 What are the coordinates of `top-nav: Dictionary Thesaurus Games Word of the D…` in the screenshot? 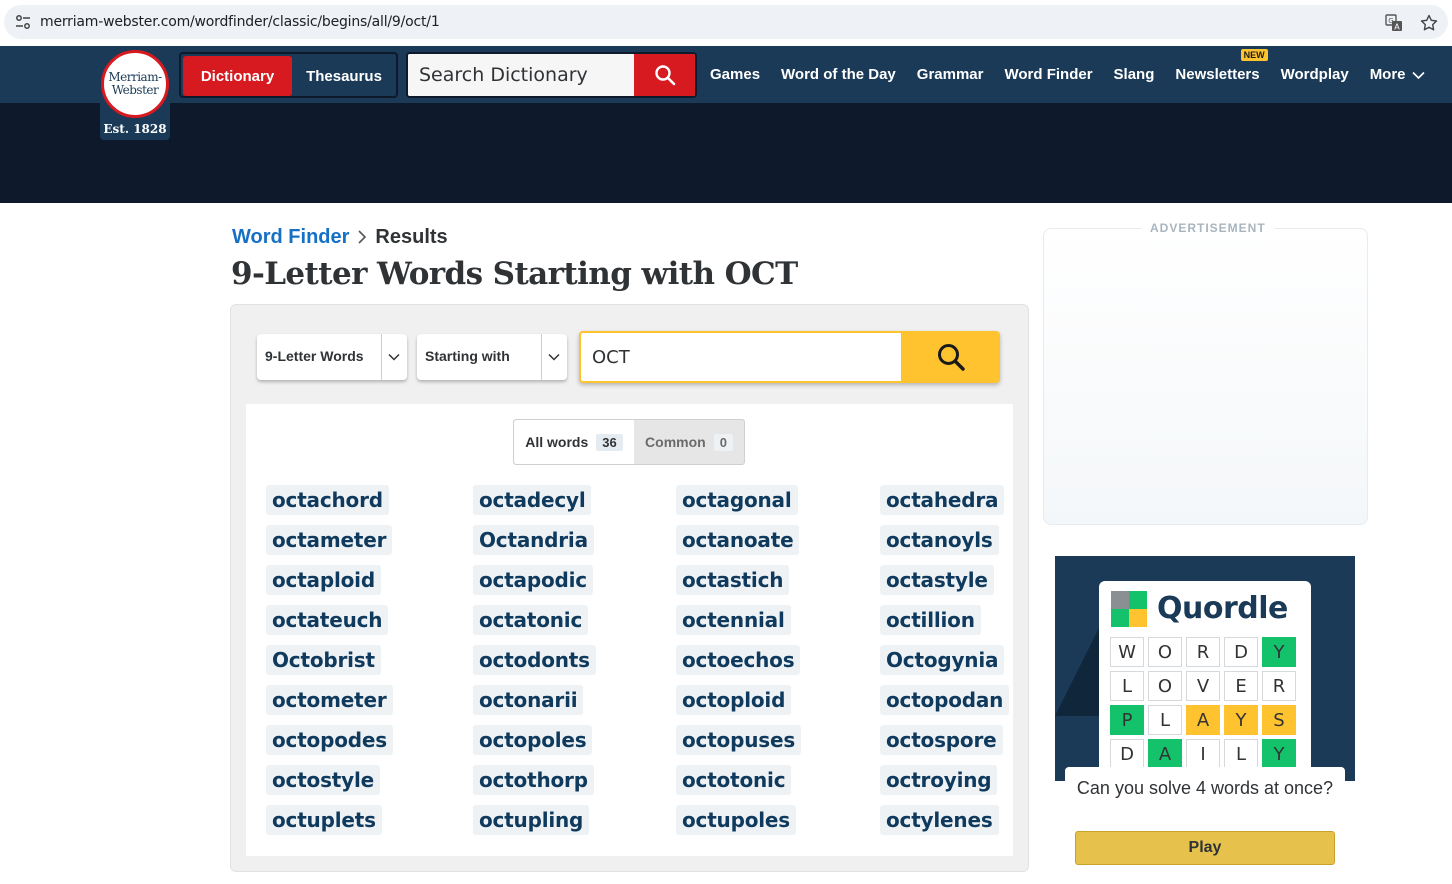 It's located at (726, 74).